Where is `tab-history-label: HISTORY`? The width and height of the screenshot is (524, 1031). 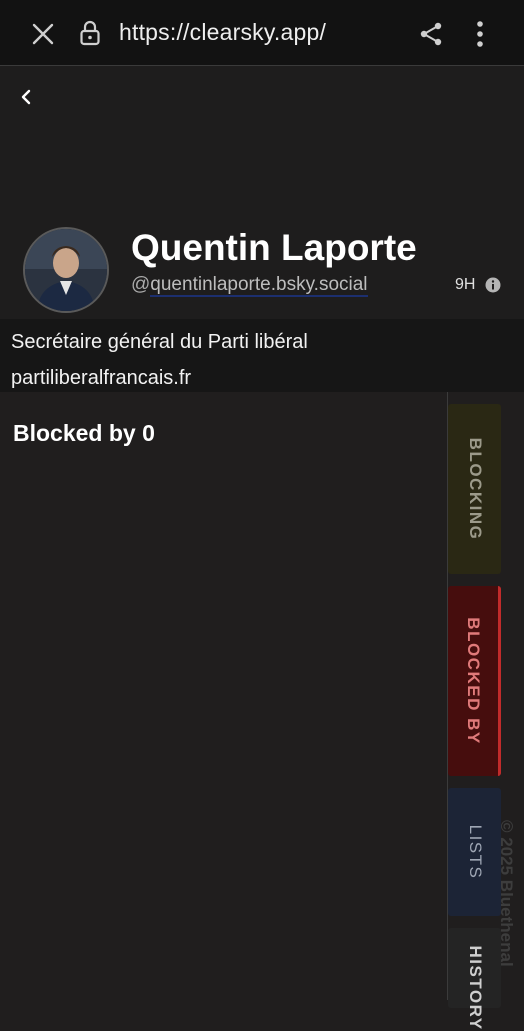
tab-history-label: HISTORY is located at coordinates (475, 988).